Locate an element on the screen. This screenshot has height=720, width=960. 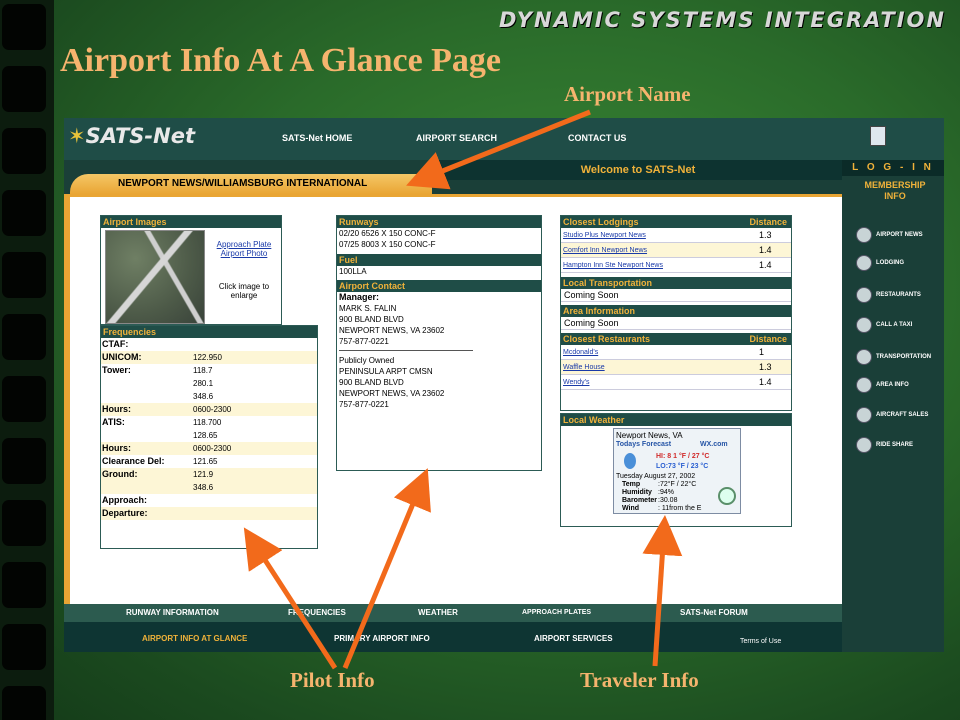
arrow-airport-name is located at coordinates (498, 149).